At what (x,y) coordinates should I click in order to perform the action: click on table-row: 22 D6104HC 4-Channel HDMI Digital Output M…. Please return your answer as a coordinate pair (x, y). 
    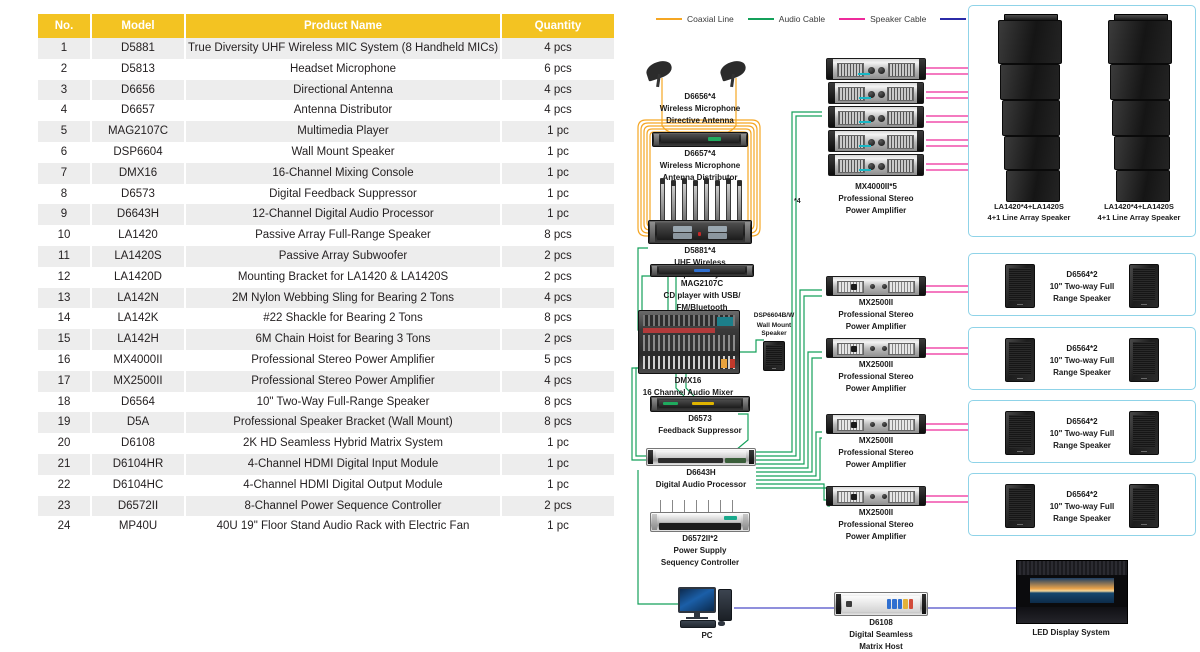
    Looking at the image, I should click on (326, 485).